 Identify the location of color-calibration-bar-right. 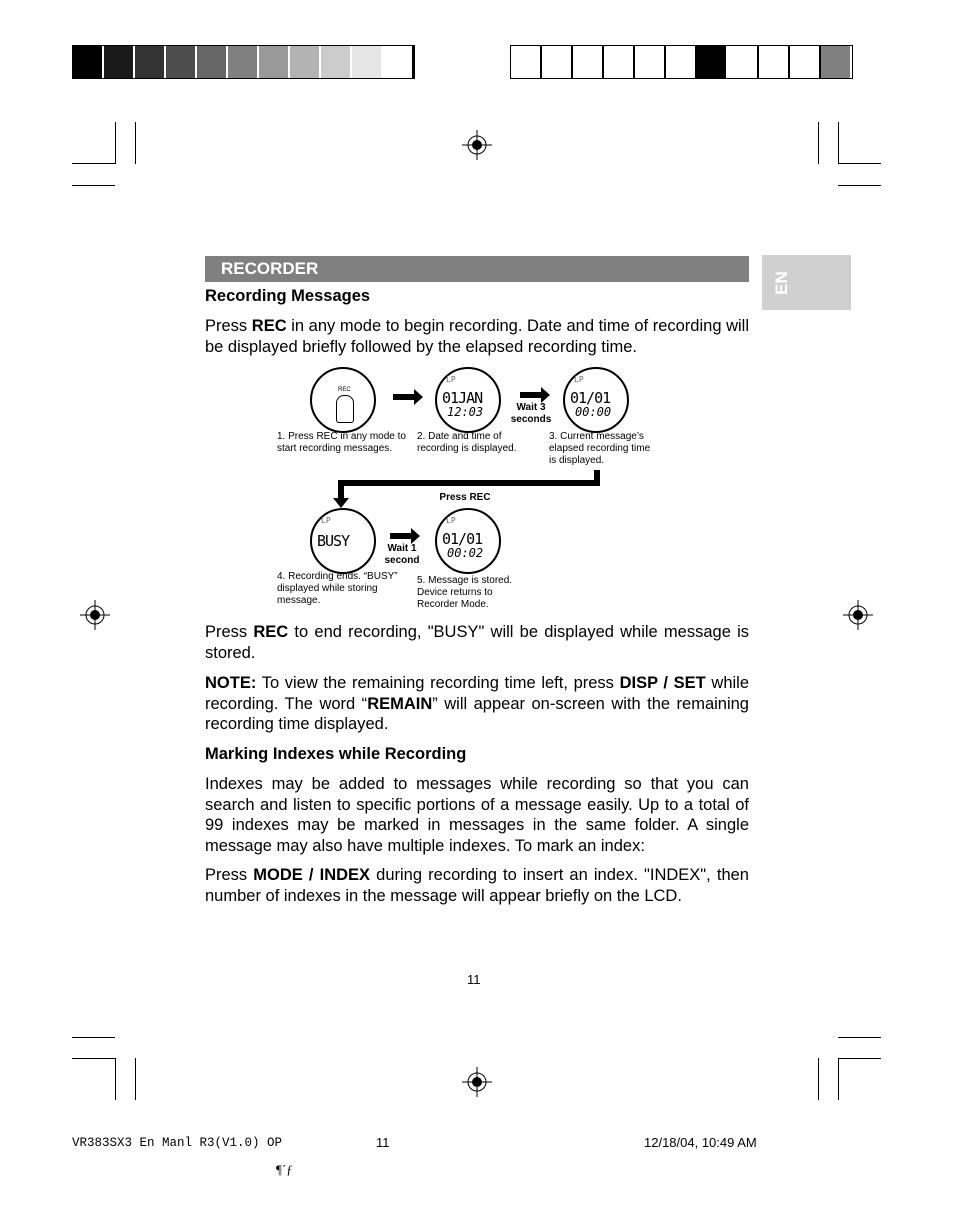
(681, 62).